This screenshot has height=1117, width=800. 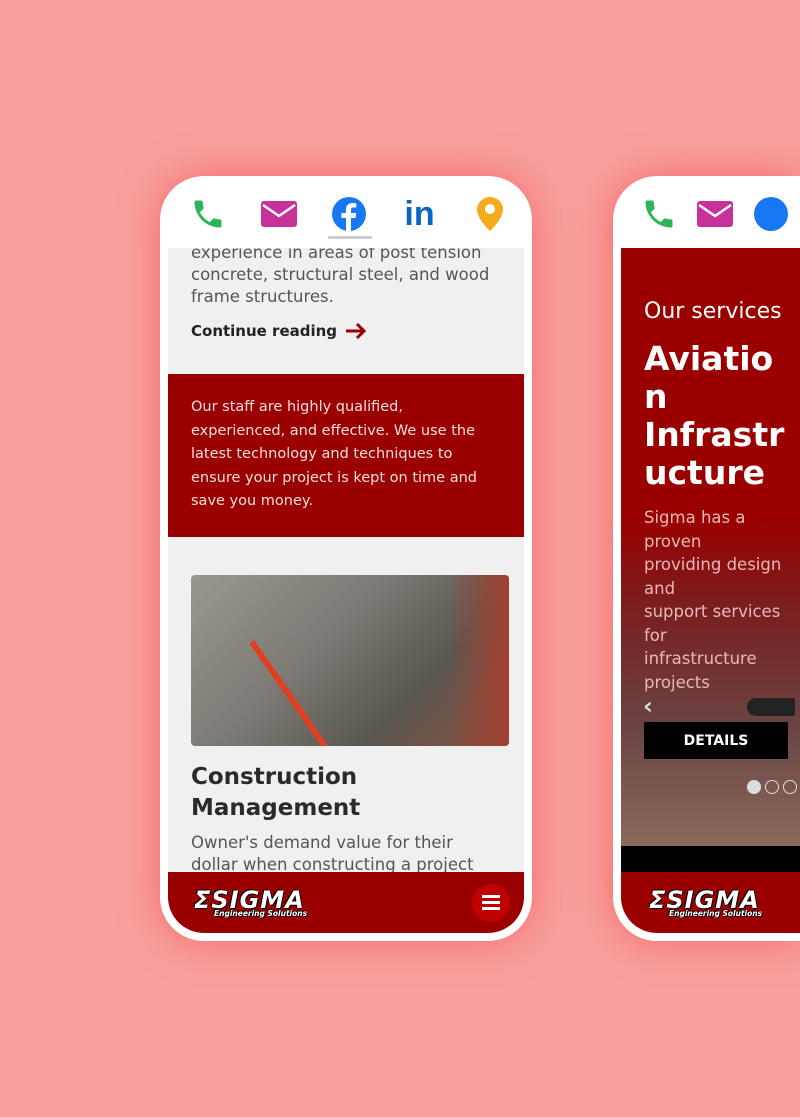 What do you see at coordinates (264, 331) in the screenshot?
I see `continue-reading-label: Continue reading` at bounding box center [264, 331].